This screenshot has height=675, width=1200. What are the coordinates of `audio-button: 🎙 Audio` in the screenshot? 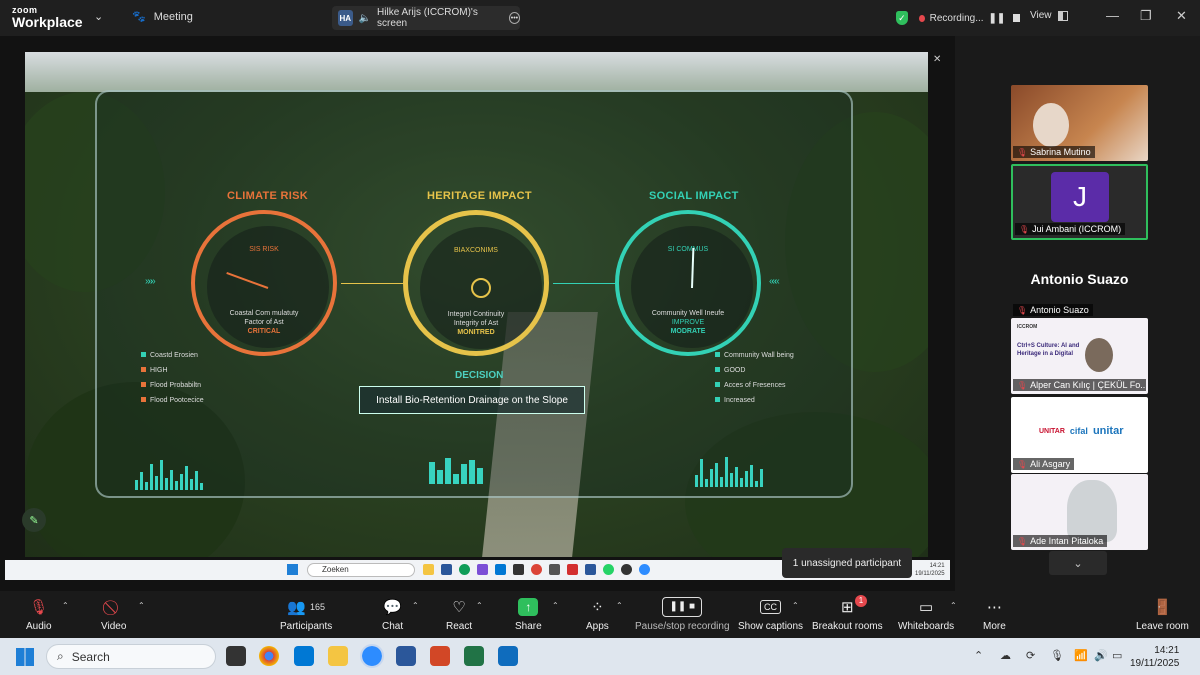 It's located at (39, 614).